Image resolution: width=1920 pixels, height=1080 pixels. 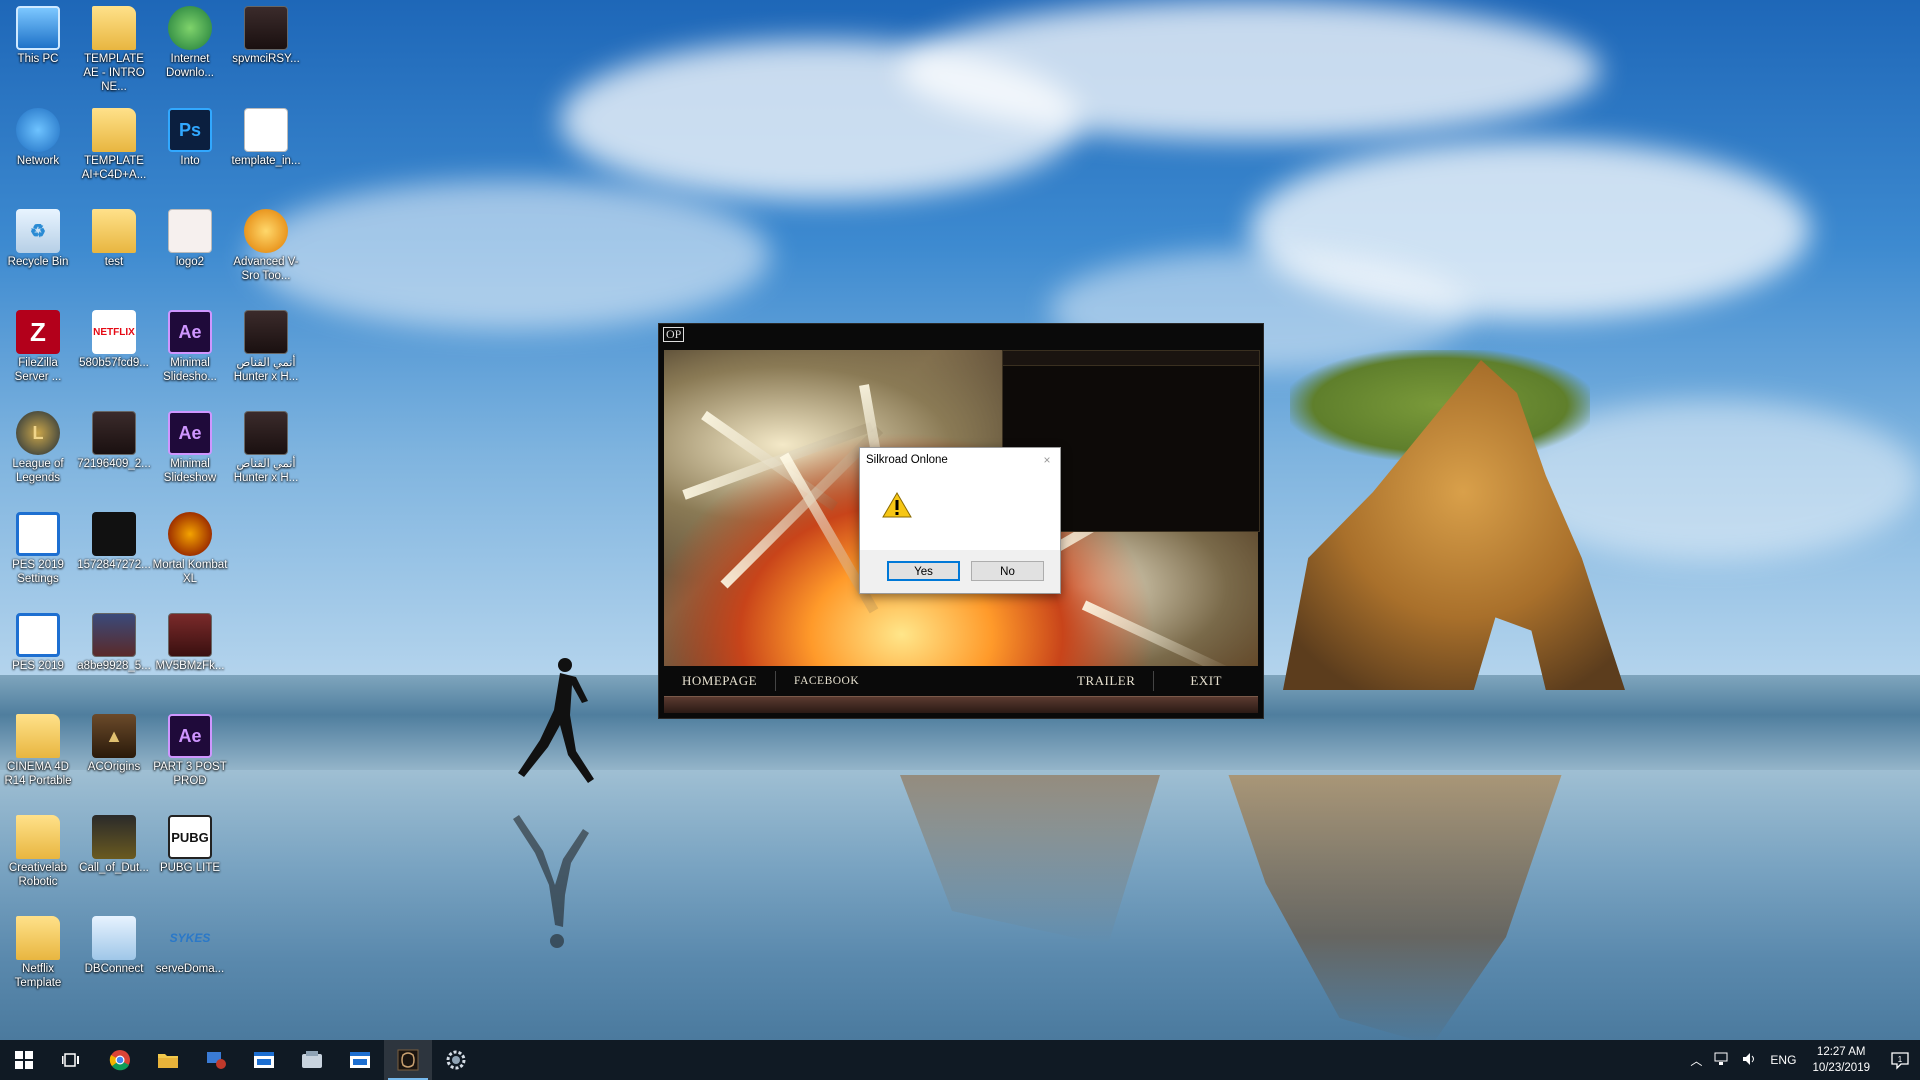 I want to click on nav-facebook: FACEBOOK, so click(x=826, y=681).